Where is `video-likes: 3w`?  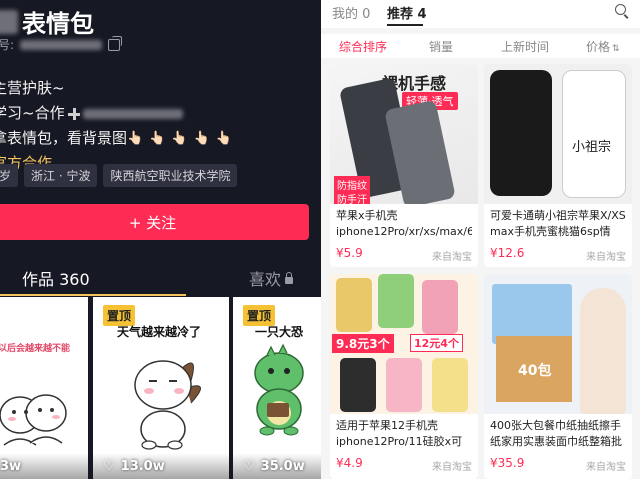
video-likes: 3w is located at coordinates (11, 466).